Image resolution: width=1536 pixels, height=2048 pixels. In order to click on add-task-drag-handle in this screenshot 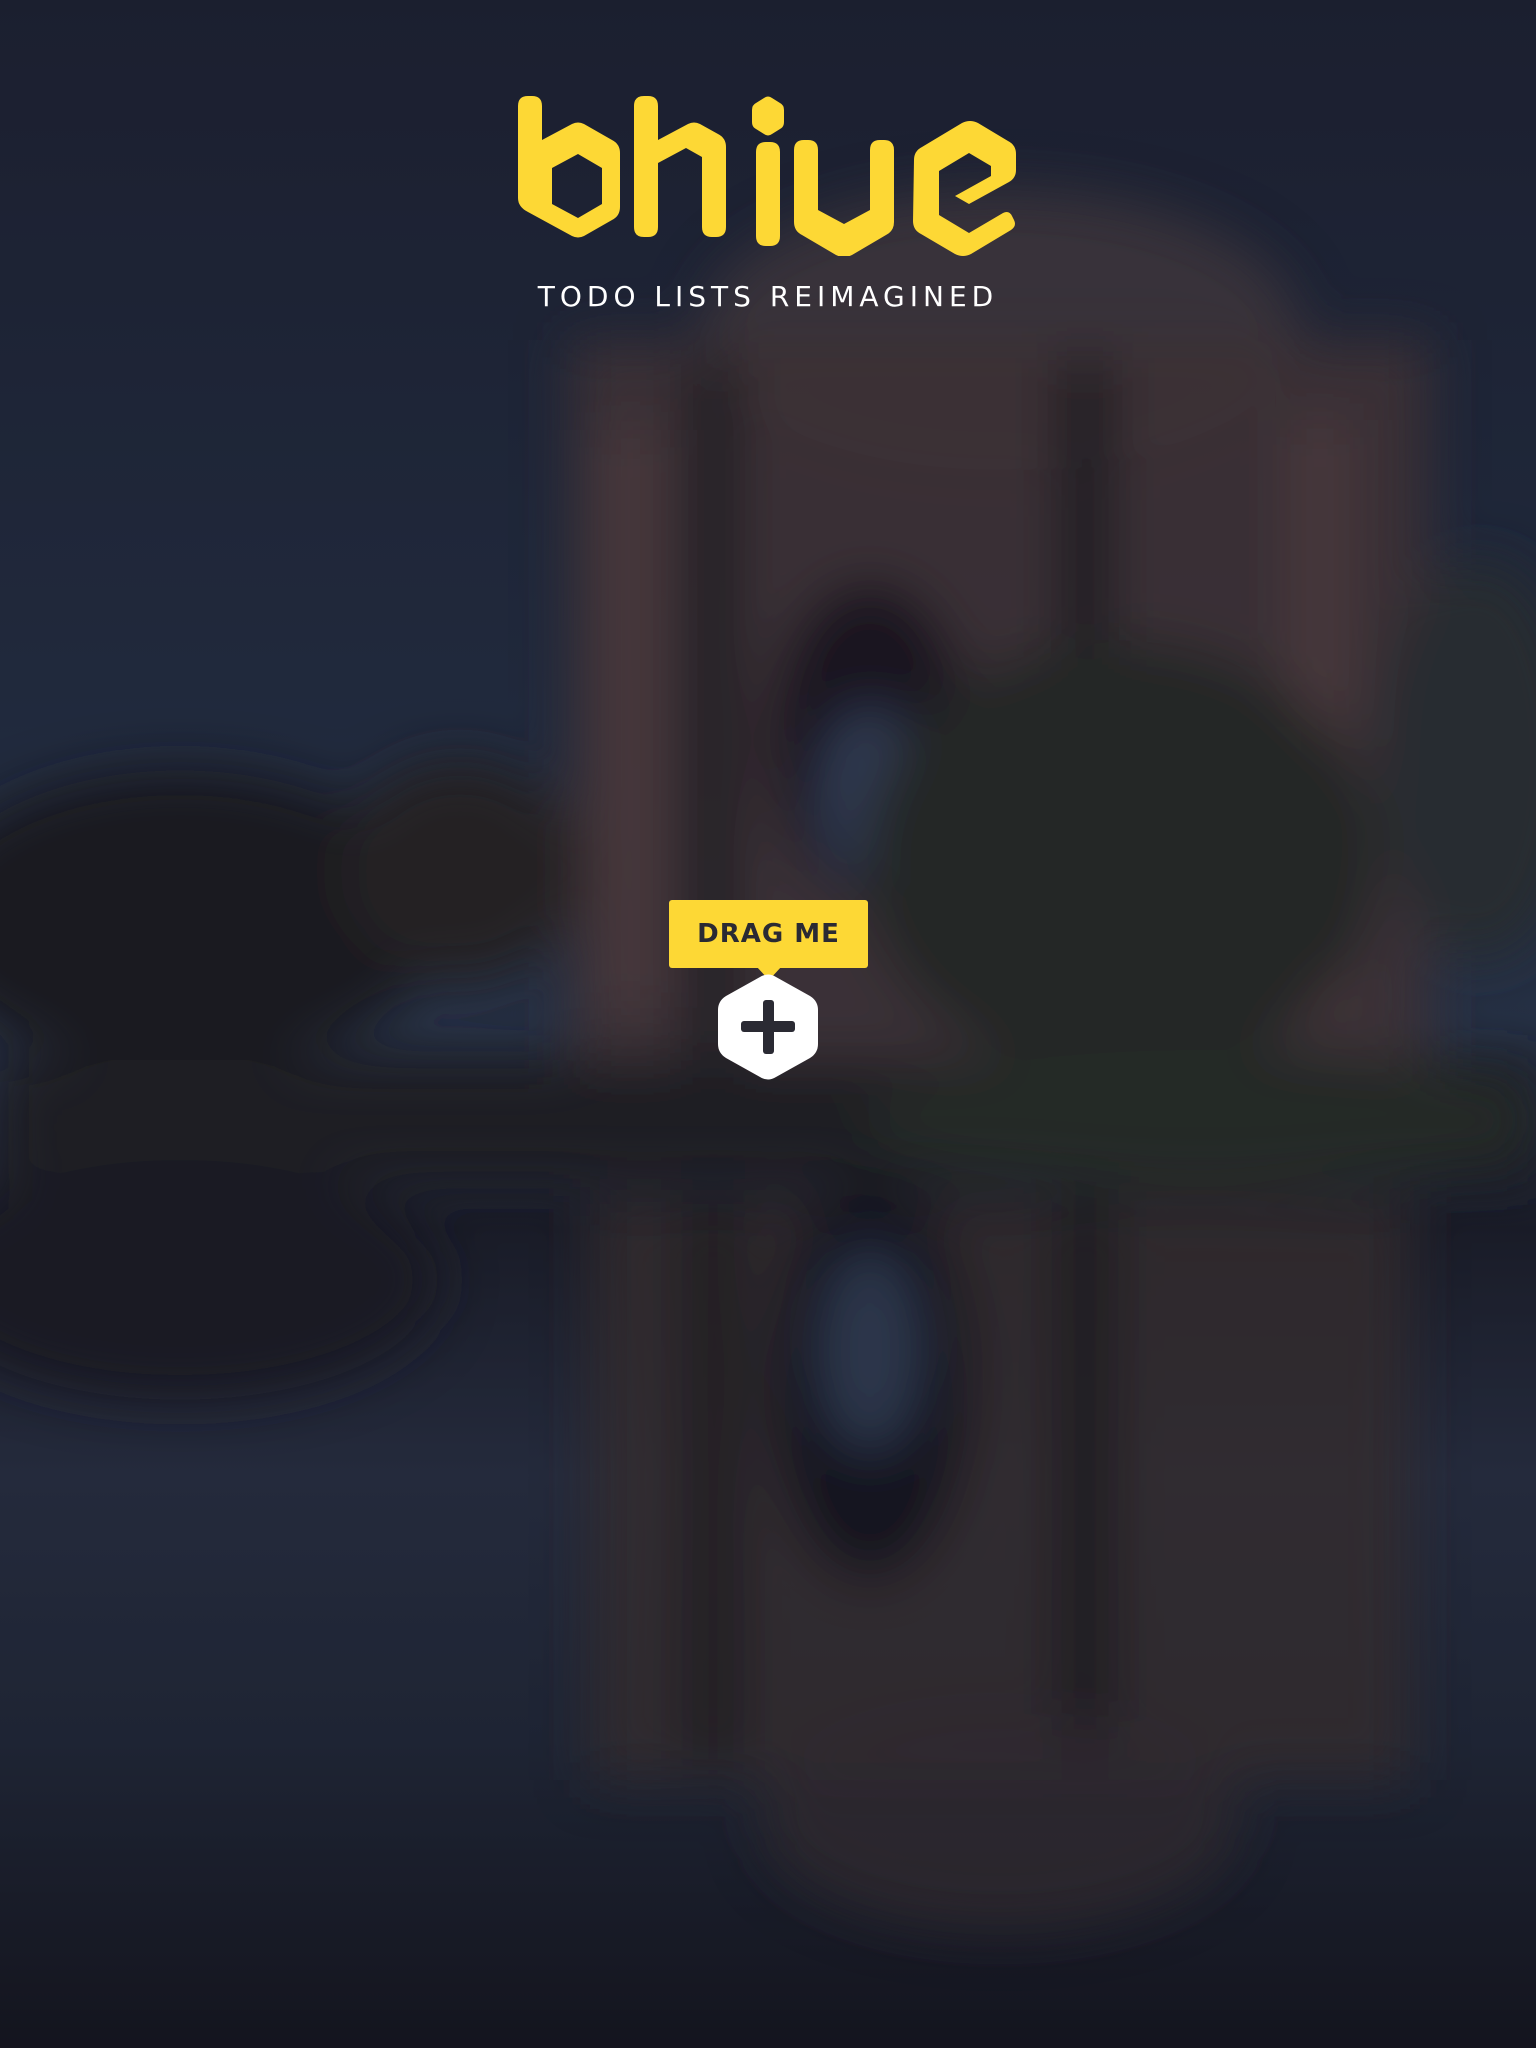, I will do `click(768, 1027)`.